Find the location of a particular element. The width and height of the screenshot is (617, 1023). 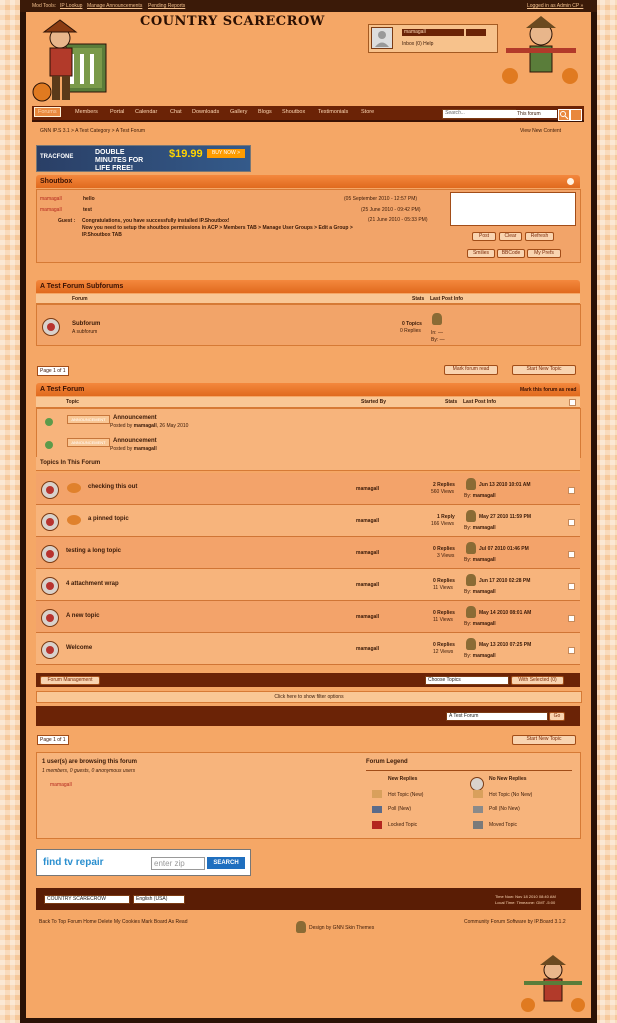

nav-tab-members: Members is located at coordinates (86, 112).